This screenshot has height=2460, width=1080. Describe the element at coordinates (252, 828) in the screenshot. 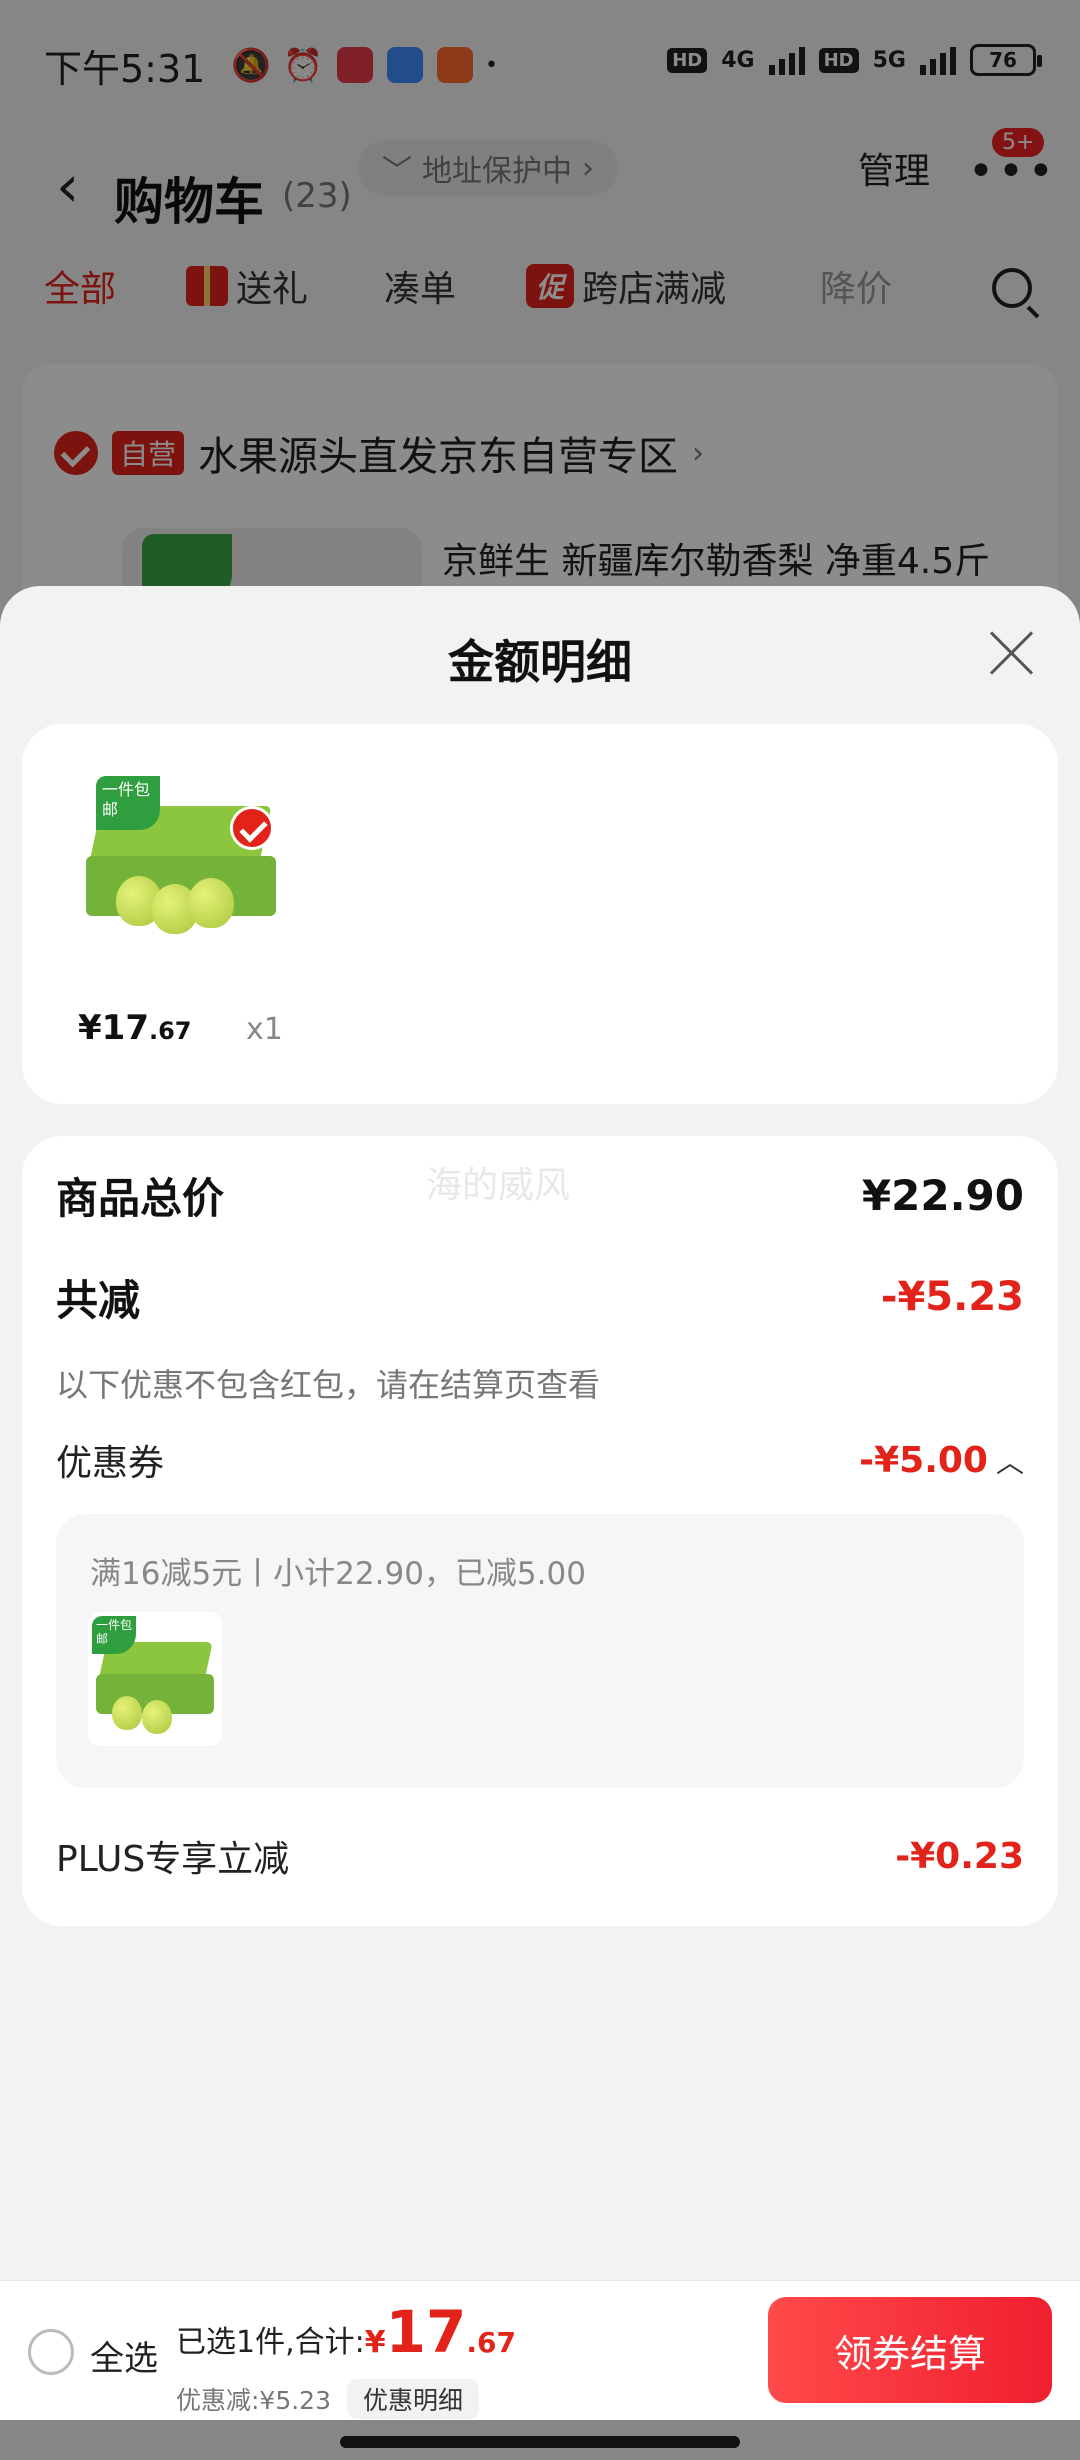

I see `selected-check-icon` at that location.